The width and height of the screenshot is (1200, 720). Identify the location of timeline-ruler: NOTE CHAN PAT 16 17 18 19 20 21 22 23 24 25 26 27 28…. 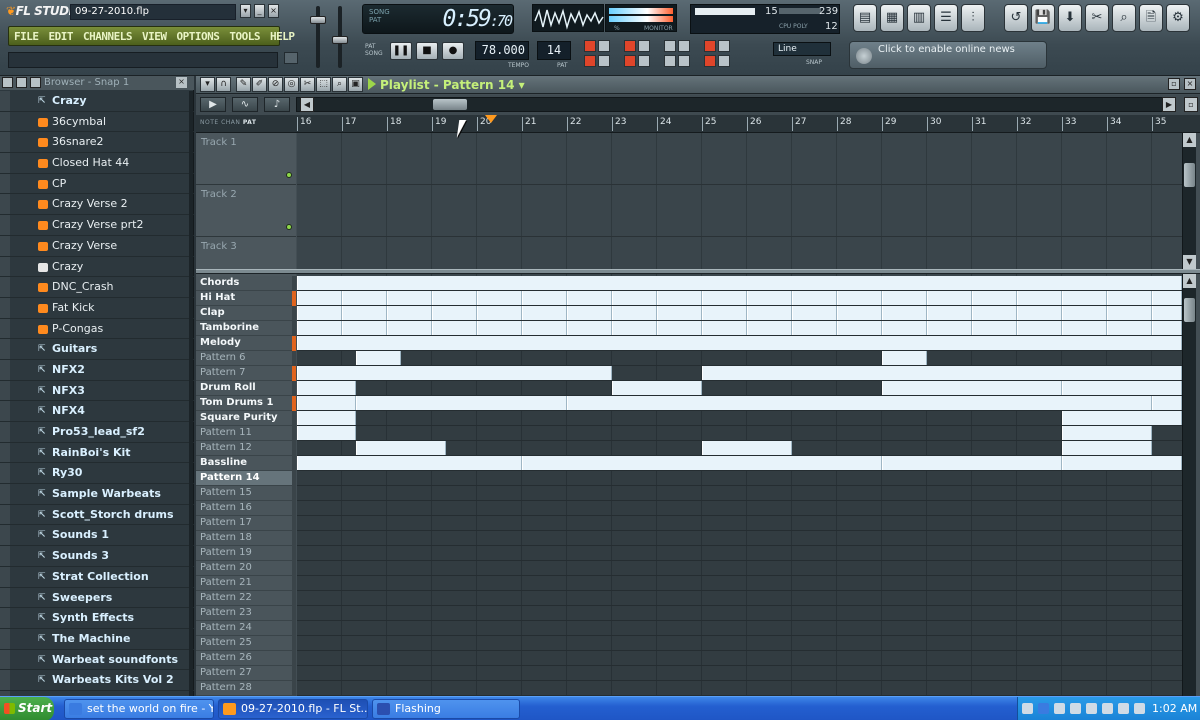
(698, 124).